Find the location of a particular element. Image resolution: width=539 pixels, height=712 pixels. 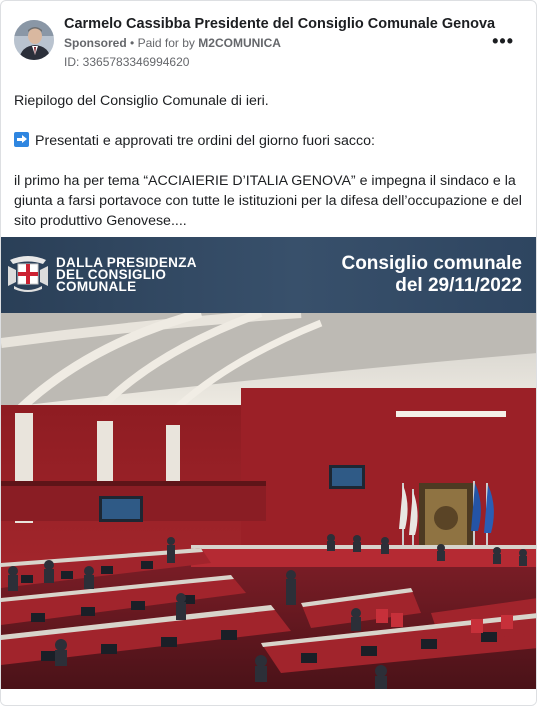

card-footer-space is located at coordinates (268, 697).